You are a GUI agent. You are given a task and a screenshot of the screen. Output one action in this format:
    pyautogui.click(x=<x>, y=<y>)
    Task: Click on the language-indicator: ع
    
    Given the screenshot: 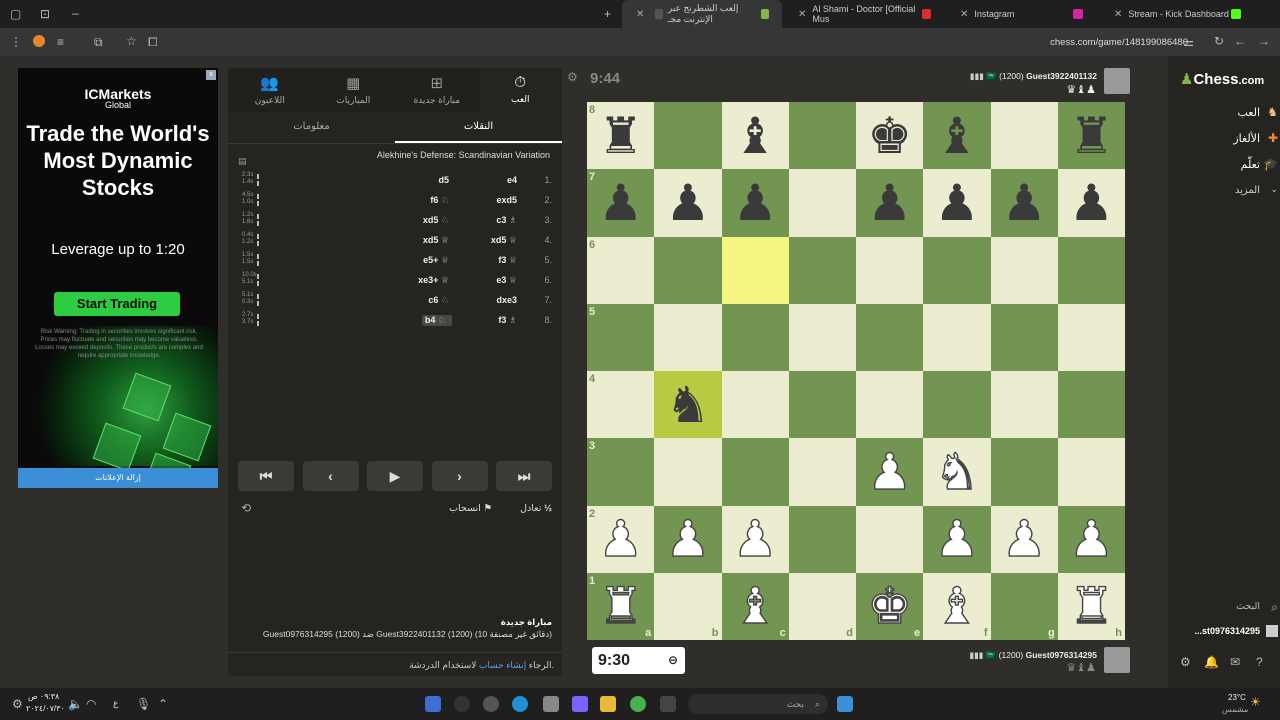 What is the action you would take?
    pyautogui.click(x=115, y=703)
    